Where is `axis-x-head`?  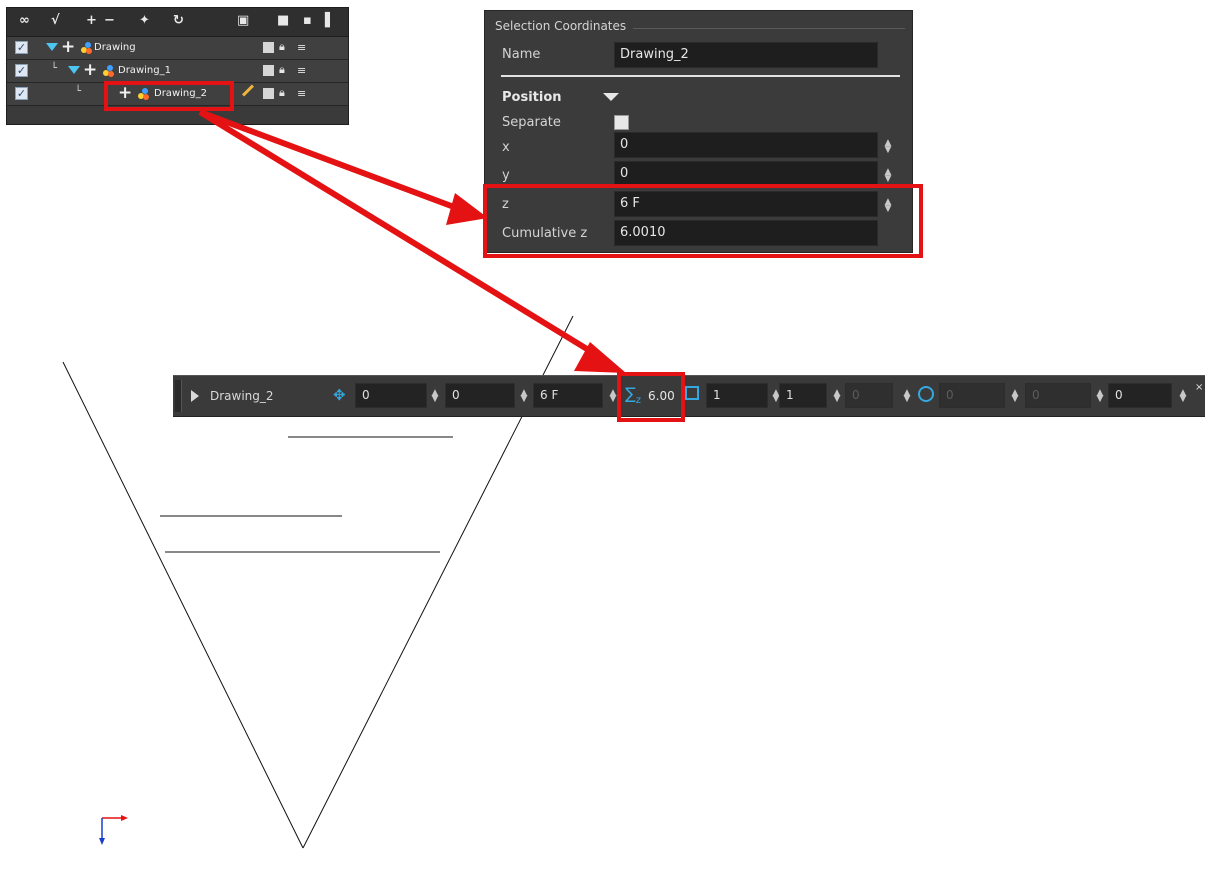 axis-x-head is located at coordinates (124, 818).